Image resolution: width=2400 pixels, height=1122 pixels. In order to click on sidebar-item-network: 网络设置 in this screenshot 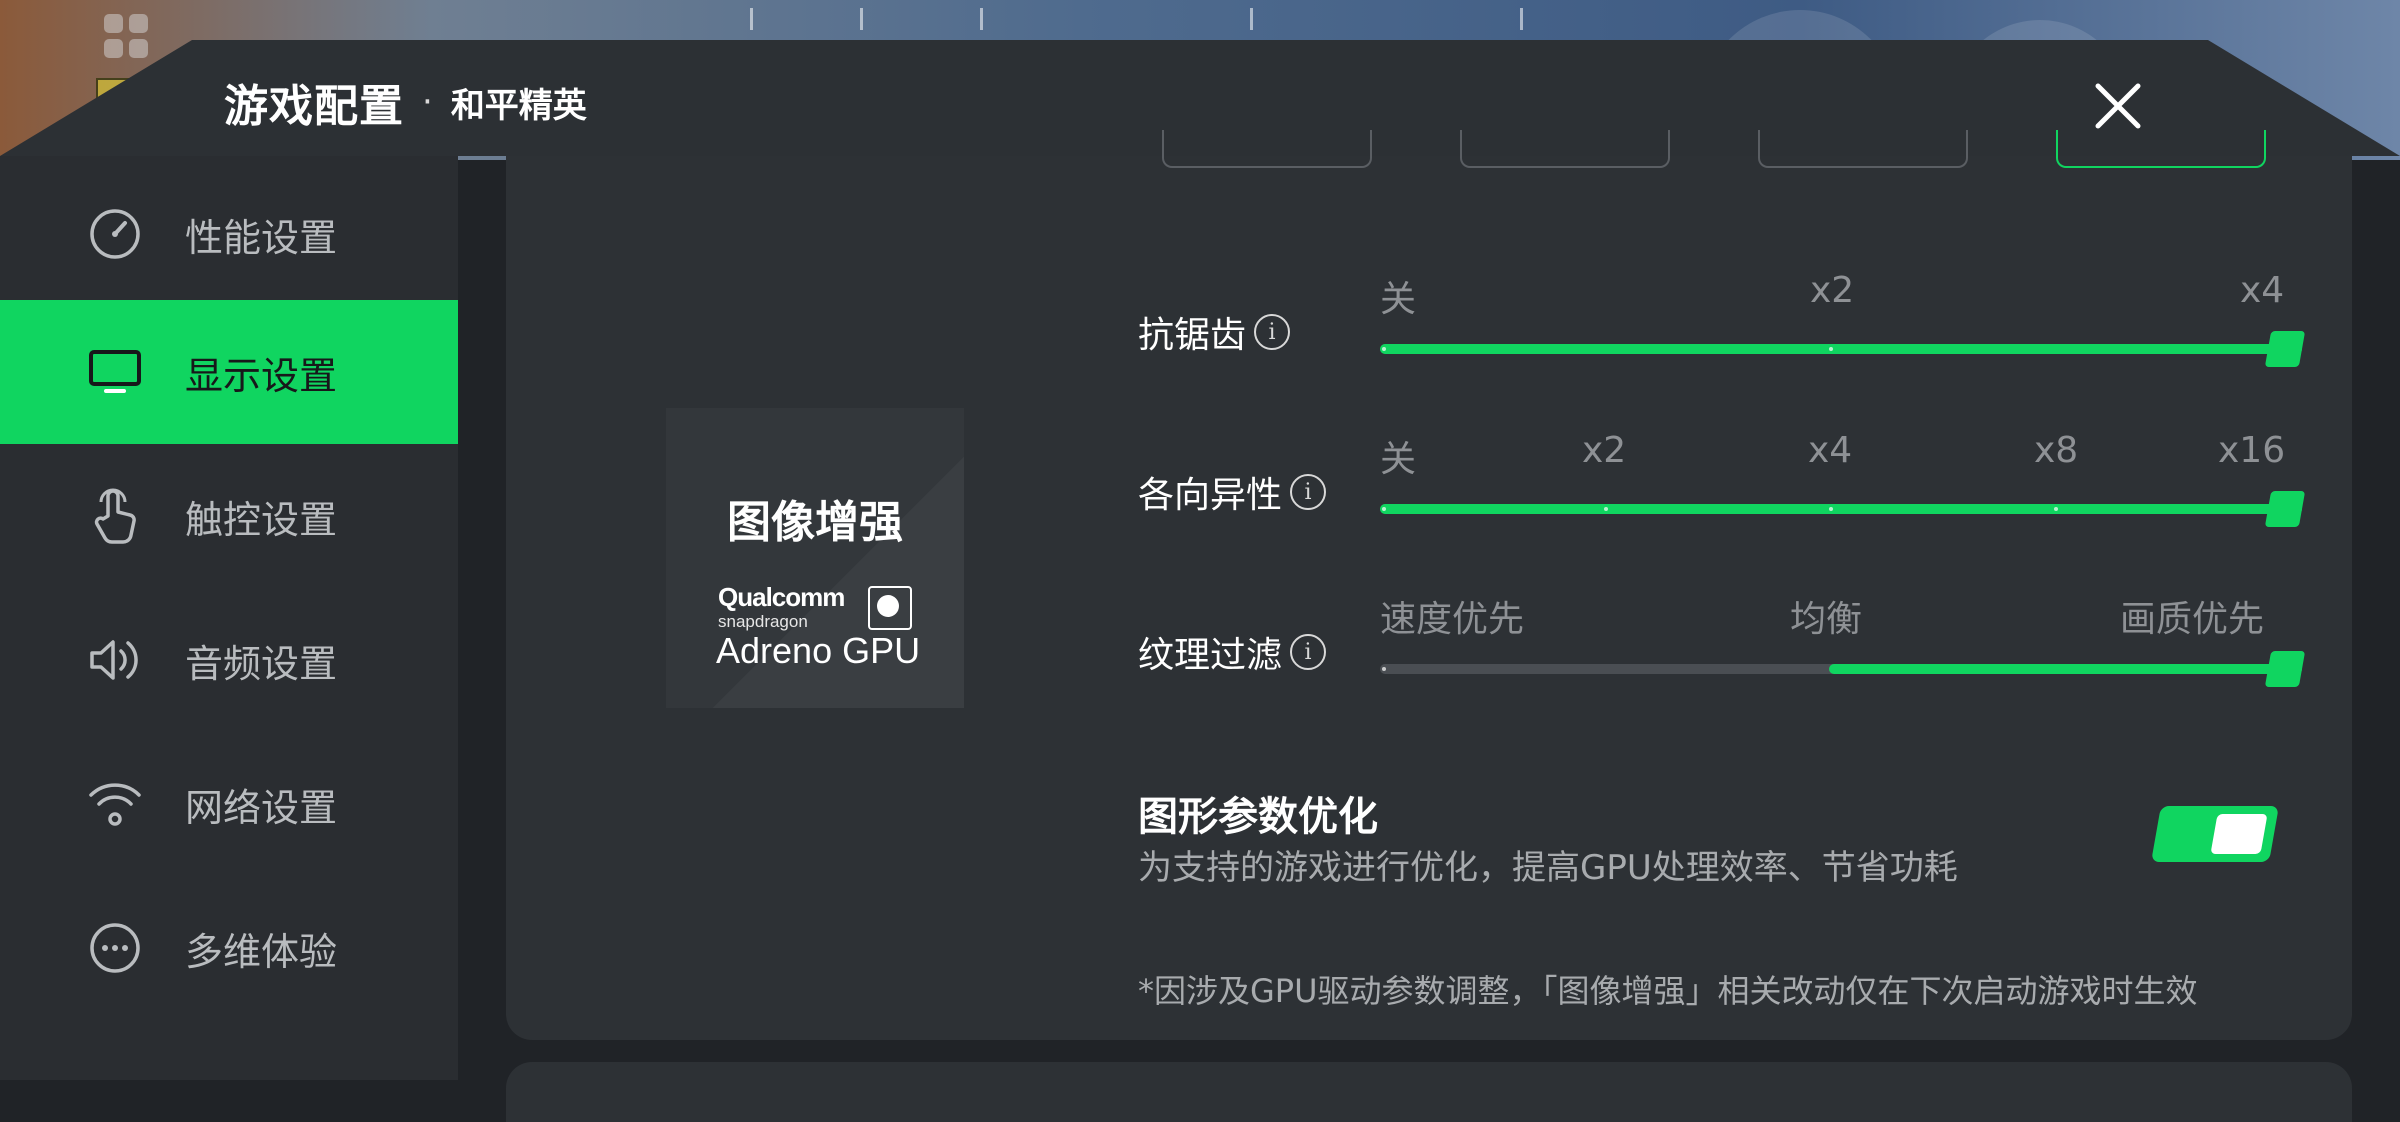, I will do `click(229, 804)`.